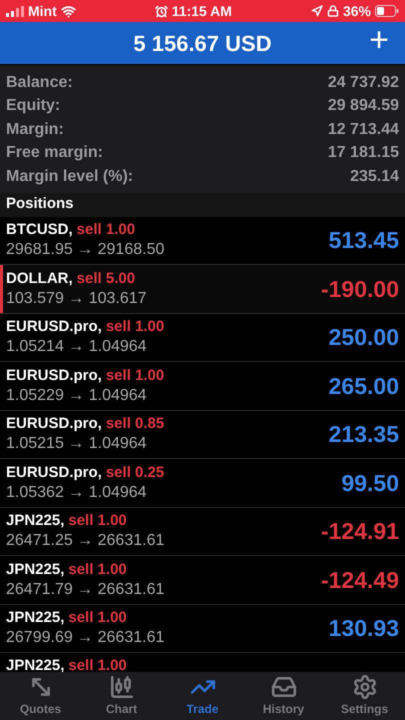 The height and width of the screenshot is (720, 405). What do you see at coordinates (33, 106) in the screenshot?
I see `summary-label: Equity:` at bounding box center [33, 106].